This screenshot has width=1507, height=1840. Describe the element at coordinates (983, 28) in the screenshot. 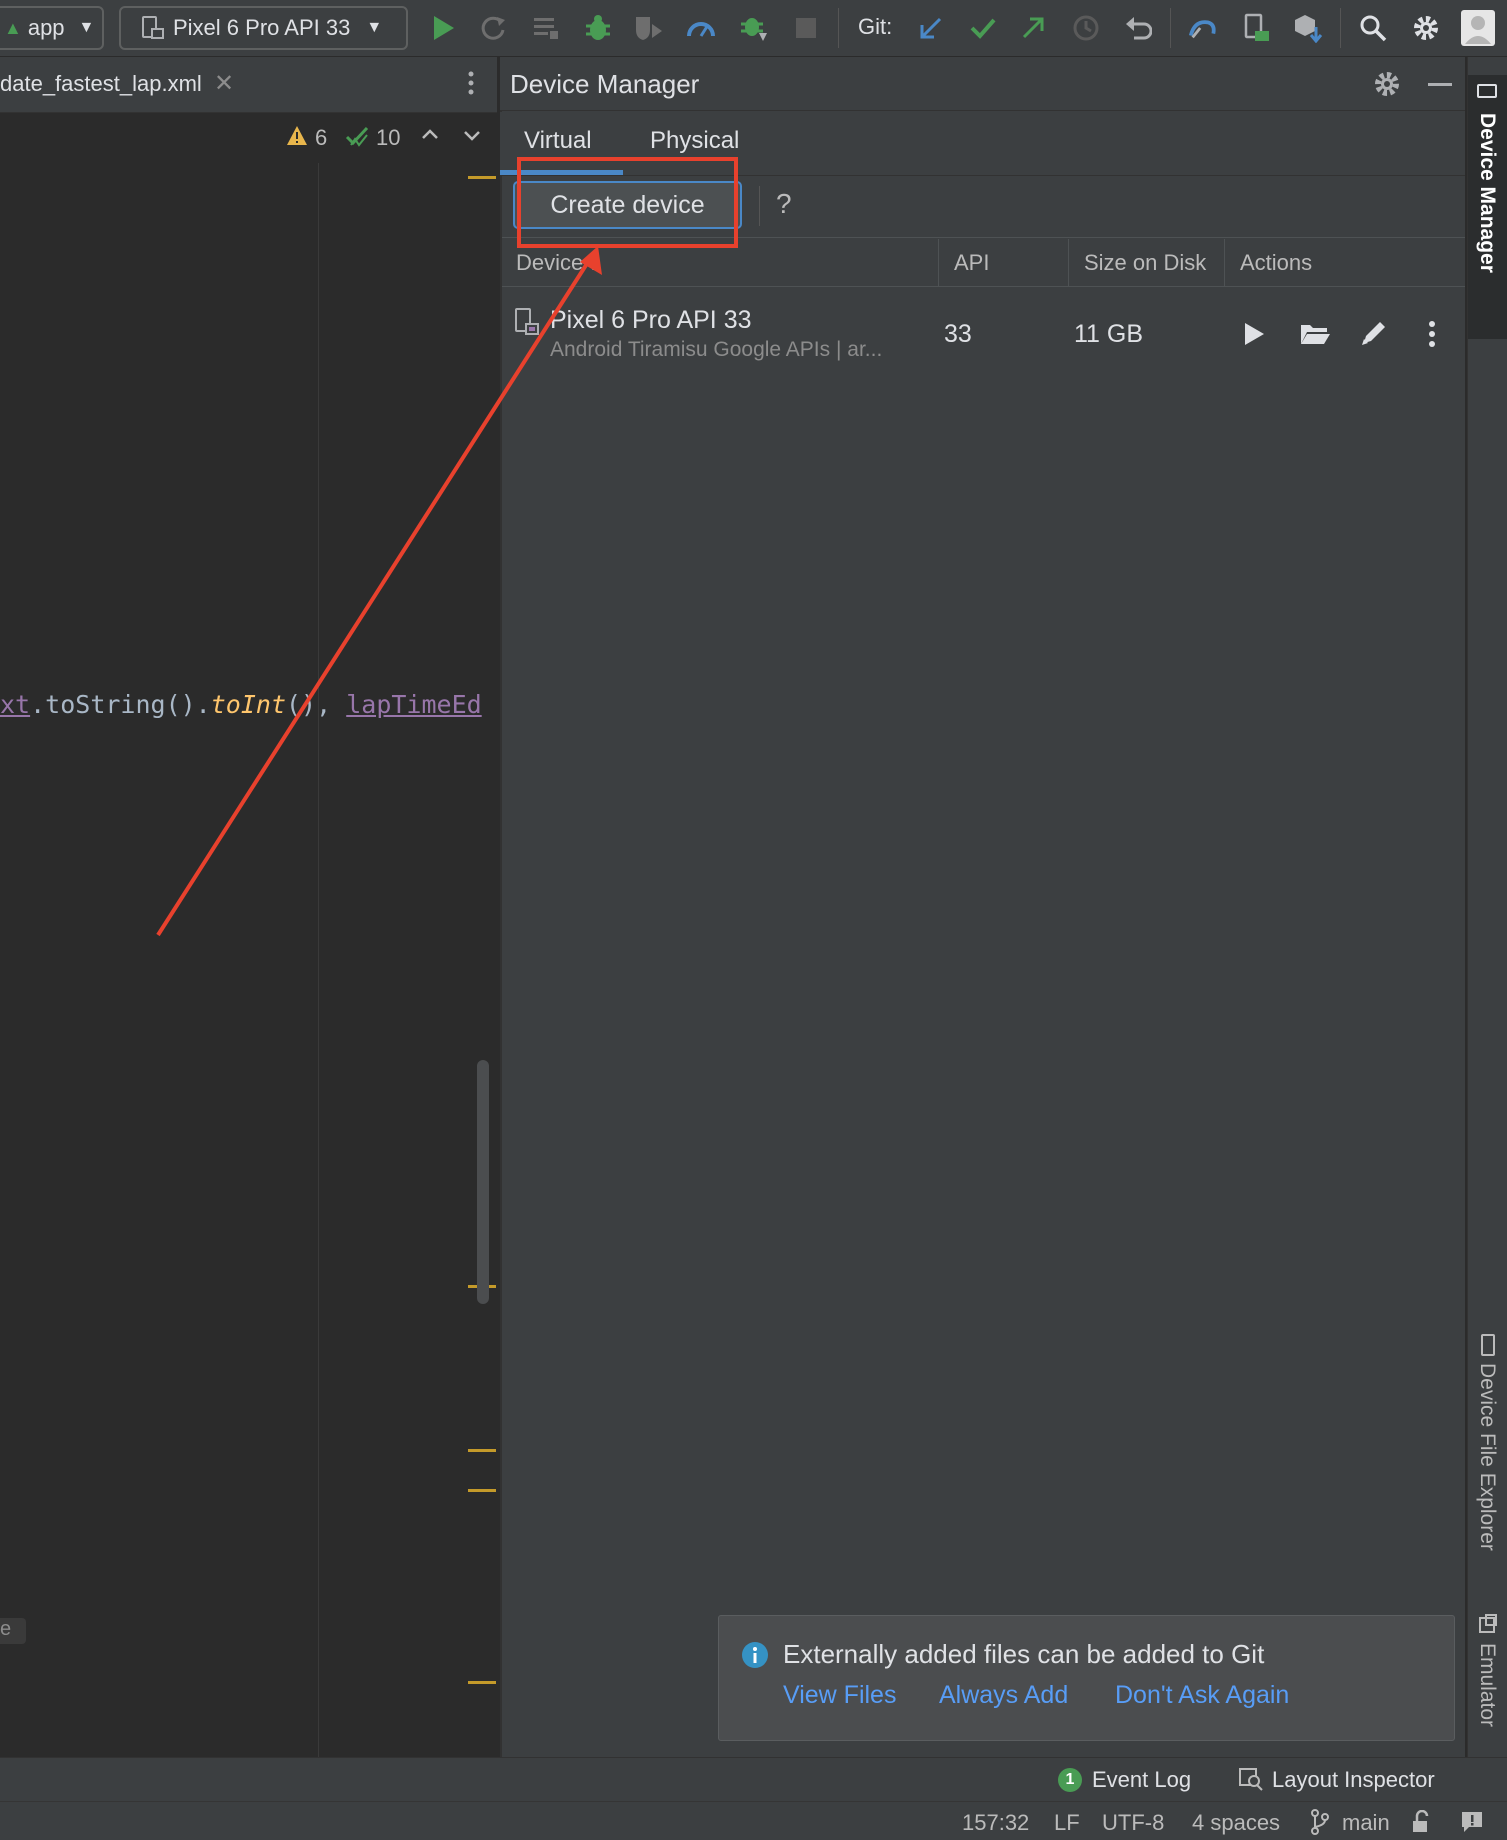

I see `git-commit-icon` at that location.